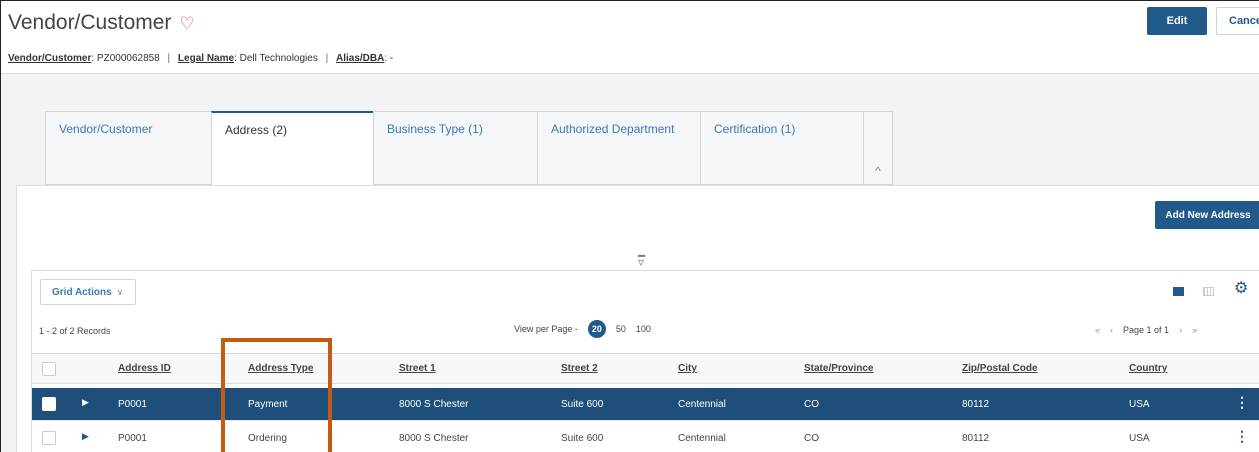 This screenshot has width=1259, height=452. Describe the element at coordinates (621, 329) in the screenshot. I see `per-page-option-50: 50` at that location.